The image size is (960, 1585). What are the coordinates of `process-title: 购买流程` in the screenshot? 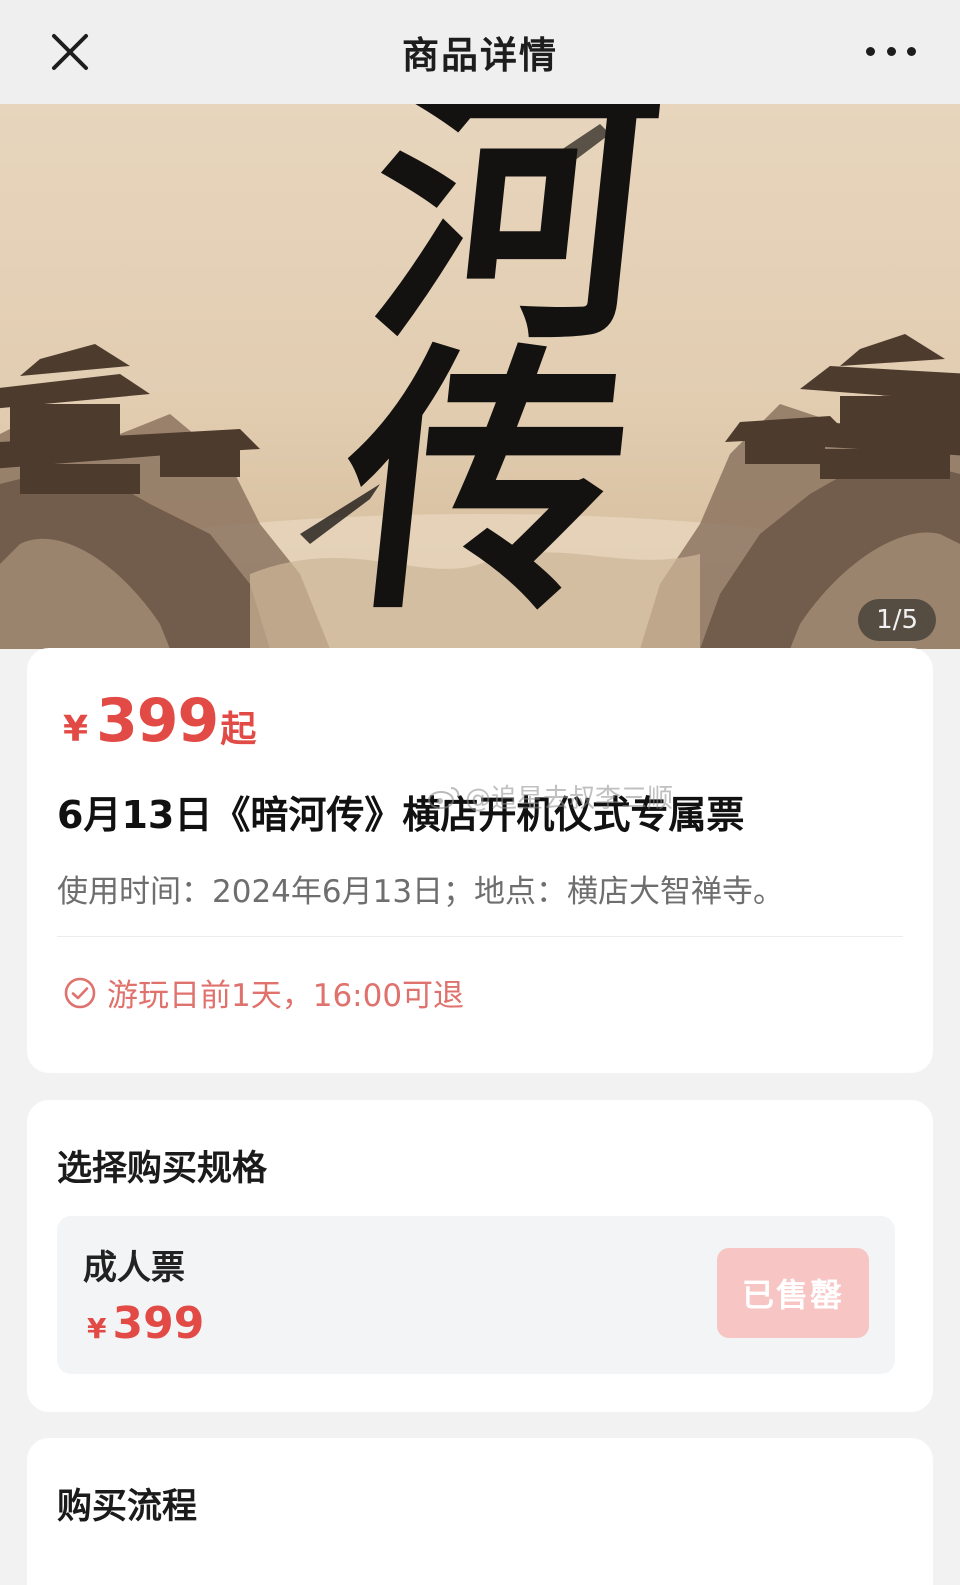 It's located at (127, 1507).